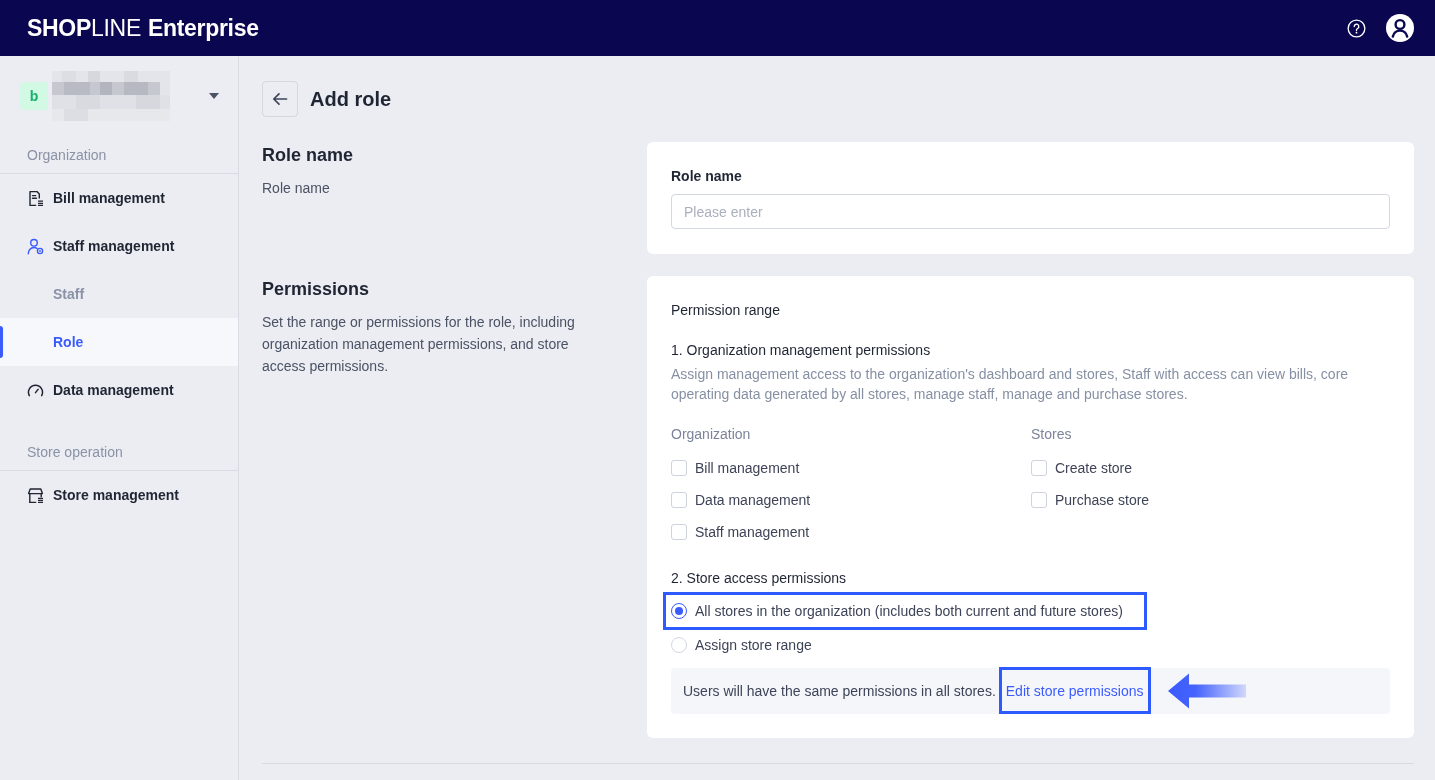  What do you see at coordinates (1010, 384) in the screenshot?
I see `subsection-description: Assign management access to the organization's dashboard and stores, Staff with access can view bills, core operating data generated by all stores, manage staff, manage and purchase stores.` at bounding box center [1010, 384].